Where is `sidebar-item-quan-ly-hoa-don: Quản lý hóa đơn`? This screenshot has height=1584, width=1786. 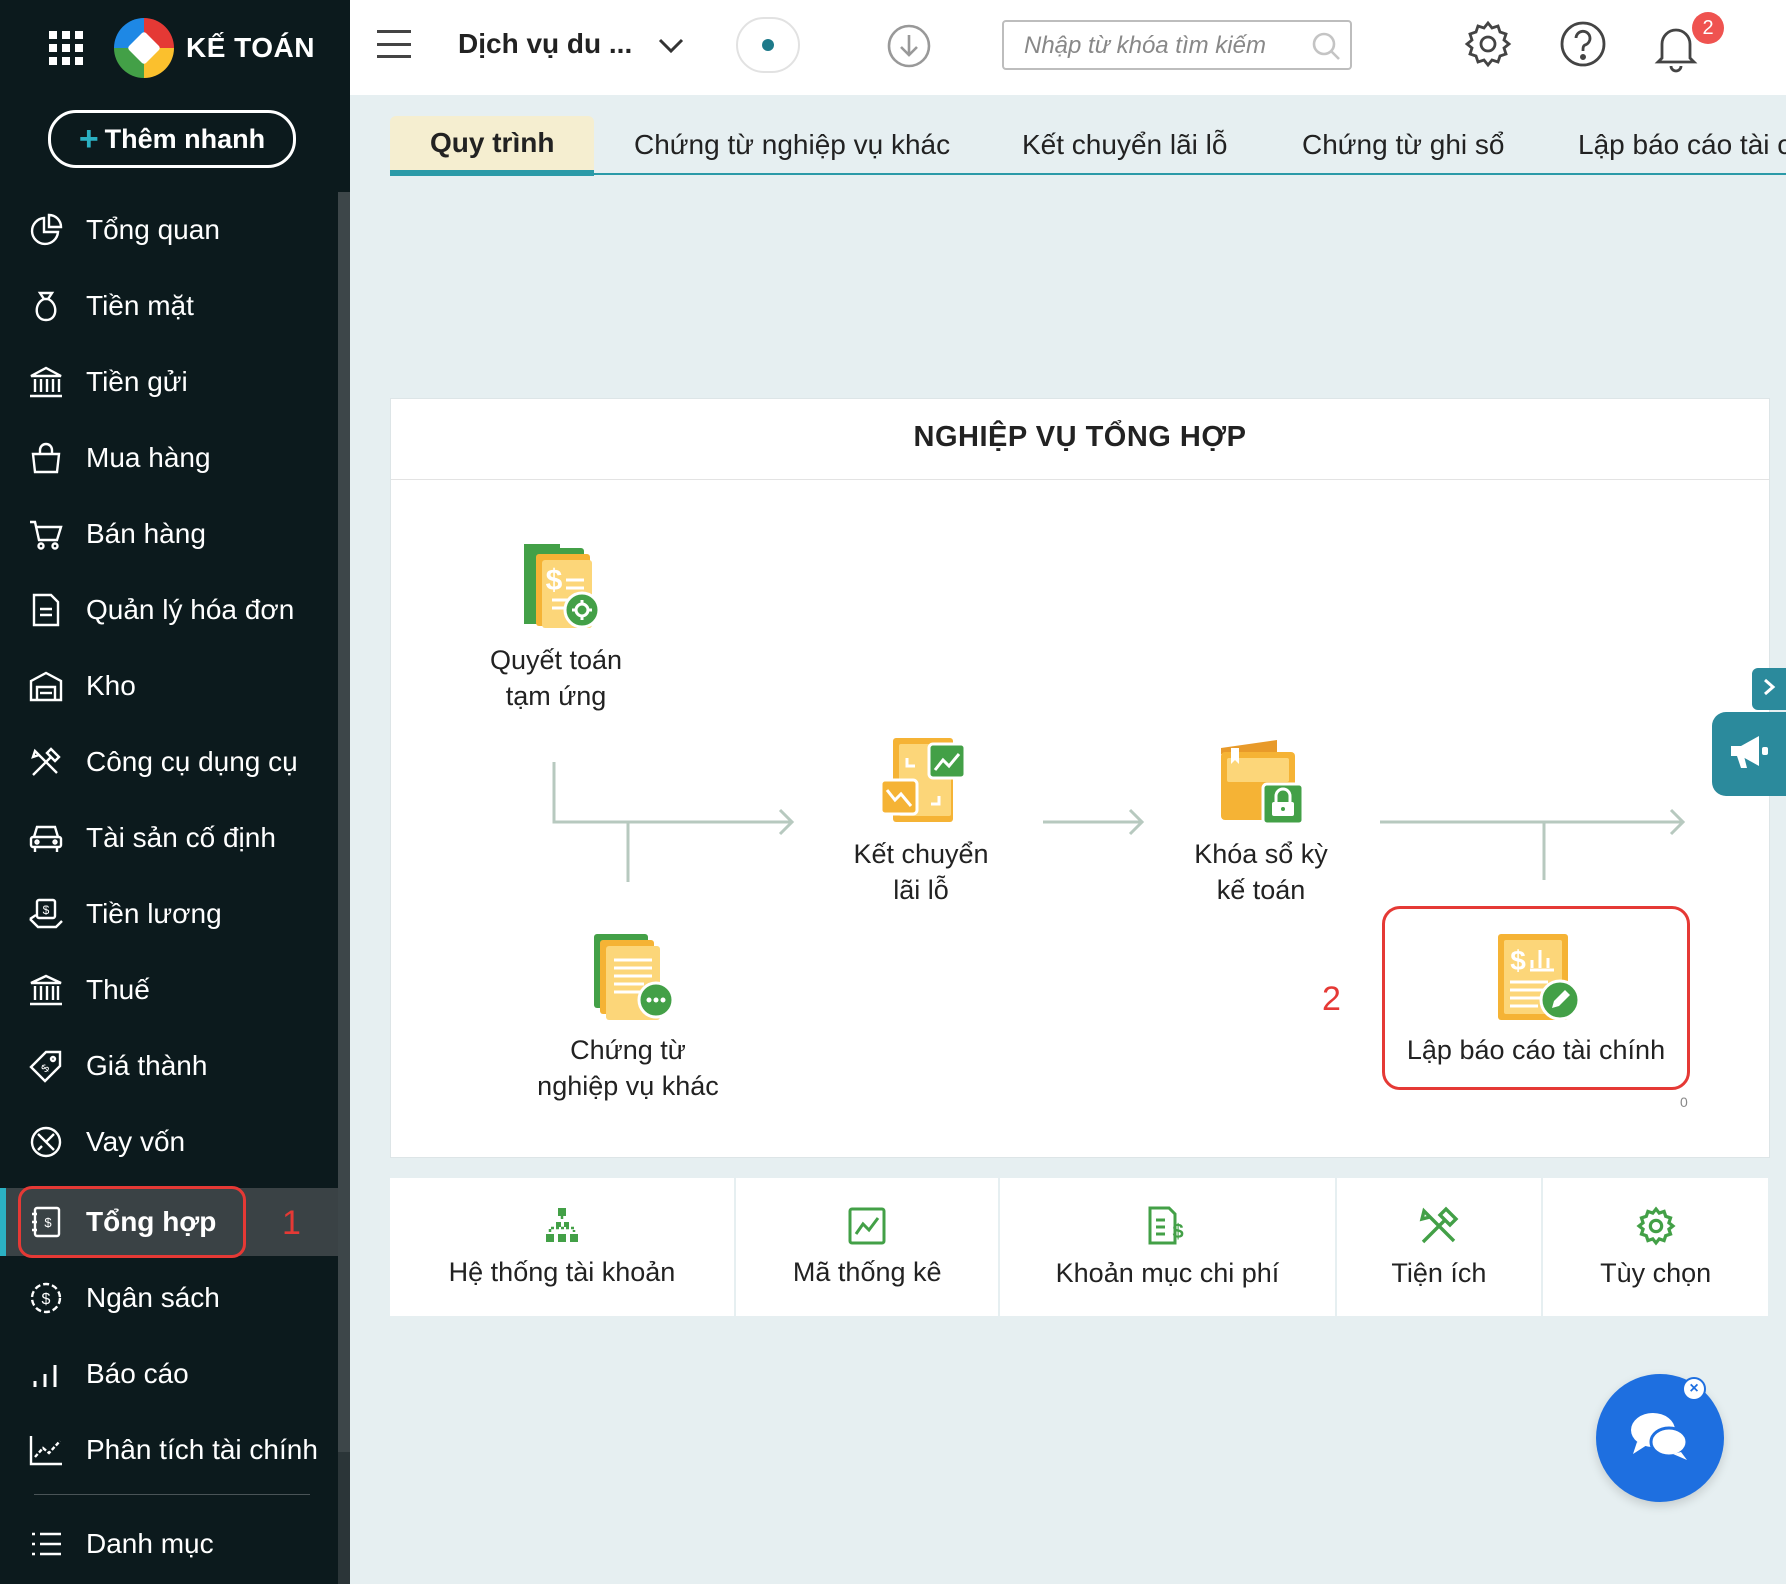
sidebar-item-quan-ly-hoa-don: Quản lý hóa đơn is located at coordinates (169, 610).